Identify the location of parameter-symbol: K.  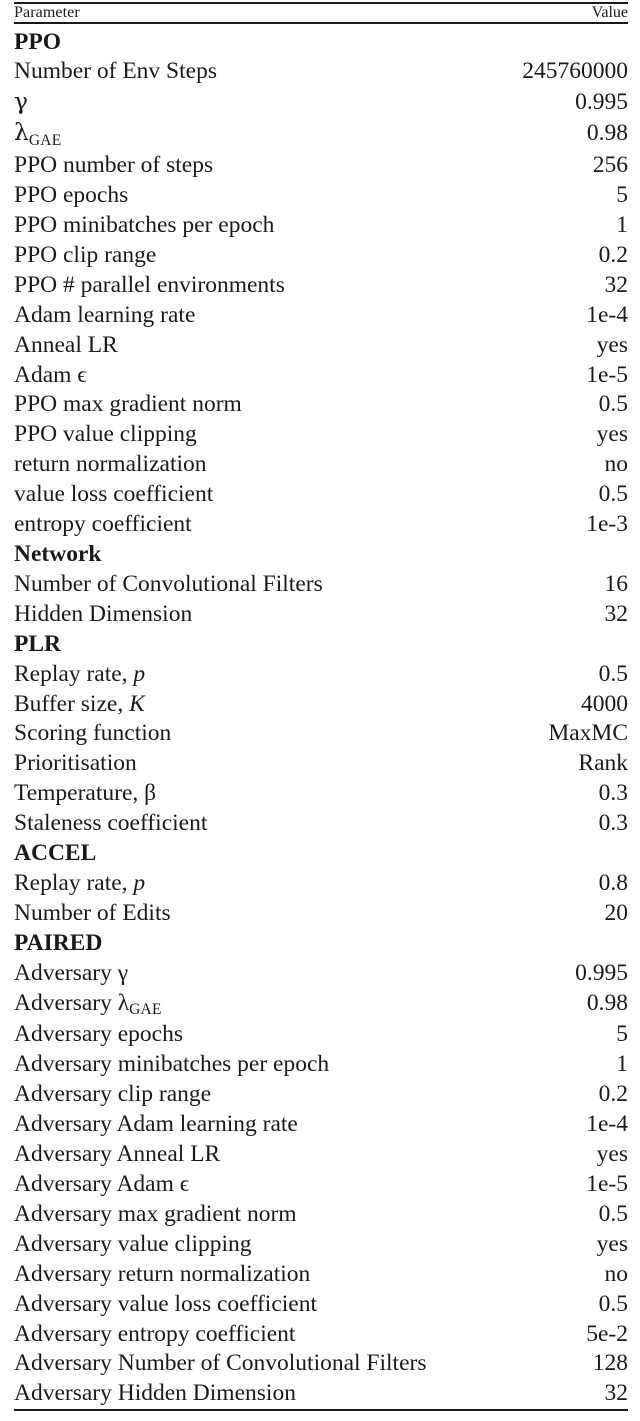
(137, 703).